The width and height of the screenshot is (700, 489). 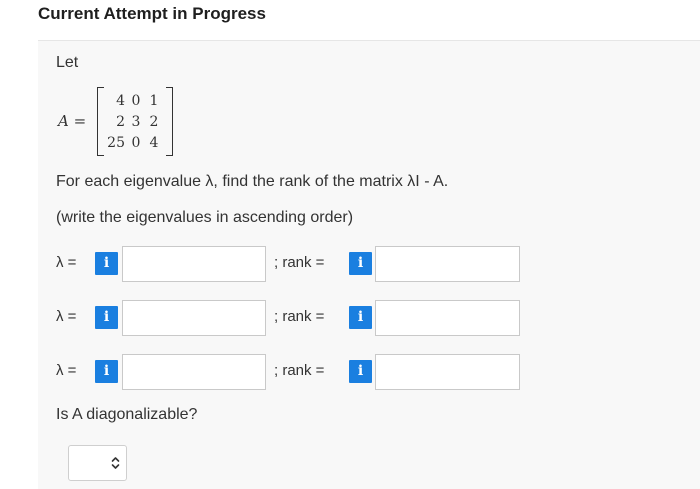 I want to click on matrix-left-bracket, so click(x=100, y=121).